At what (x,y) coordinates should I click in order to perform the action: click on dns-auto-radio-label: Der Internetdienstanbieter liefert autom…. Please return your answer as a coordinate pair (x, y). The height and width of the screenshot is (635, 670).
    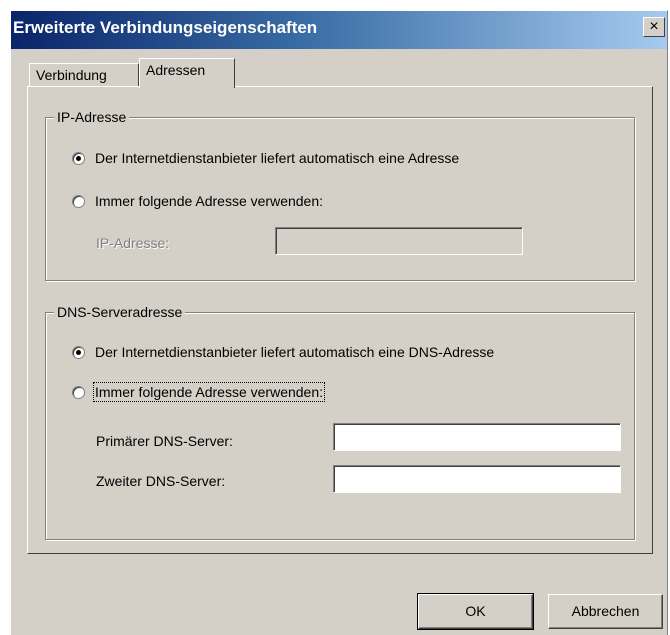
    Looking at the image, I should click on (295, 352).